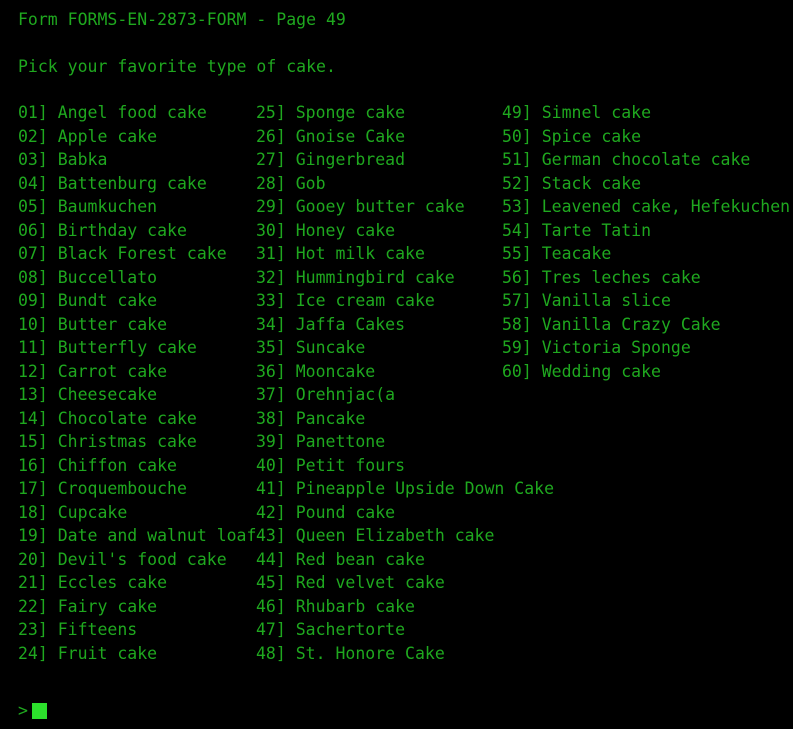 This screenshot has height=729, width=793. Describe the element at coordinates (646, 254) in the screenshot. I see `list-item: 55] Teacake` at that location.